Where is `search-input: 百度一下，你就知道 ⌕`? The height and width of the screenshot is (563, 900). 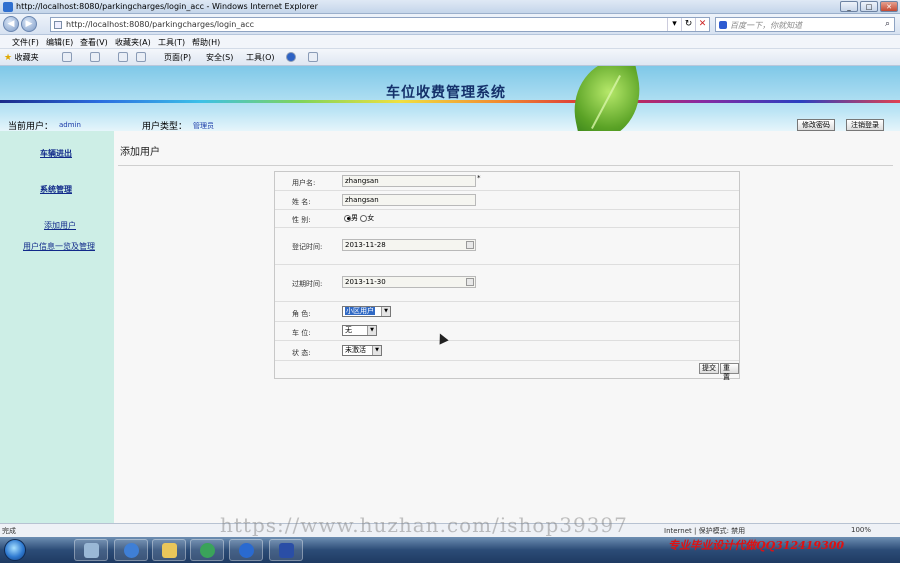 search-input: 百度一下，你就知道 ⌕ is located at coordinates (805, 24).